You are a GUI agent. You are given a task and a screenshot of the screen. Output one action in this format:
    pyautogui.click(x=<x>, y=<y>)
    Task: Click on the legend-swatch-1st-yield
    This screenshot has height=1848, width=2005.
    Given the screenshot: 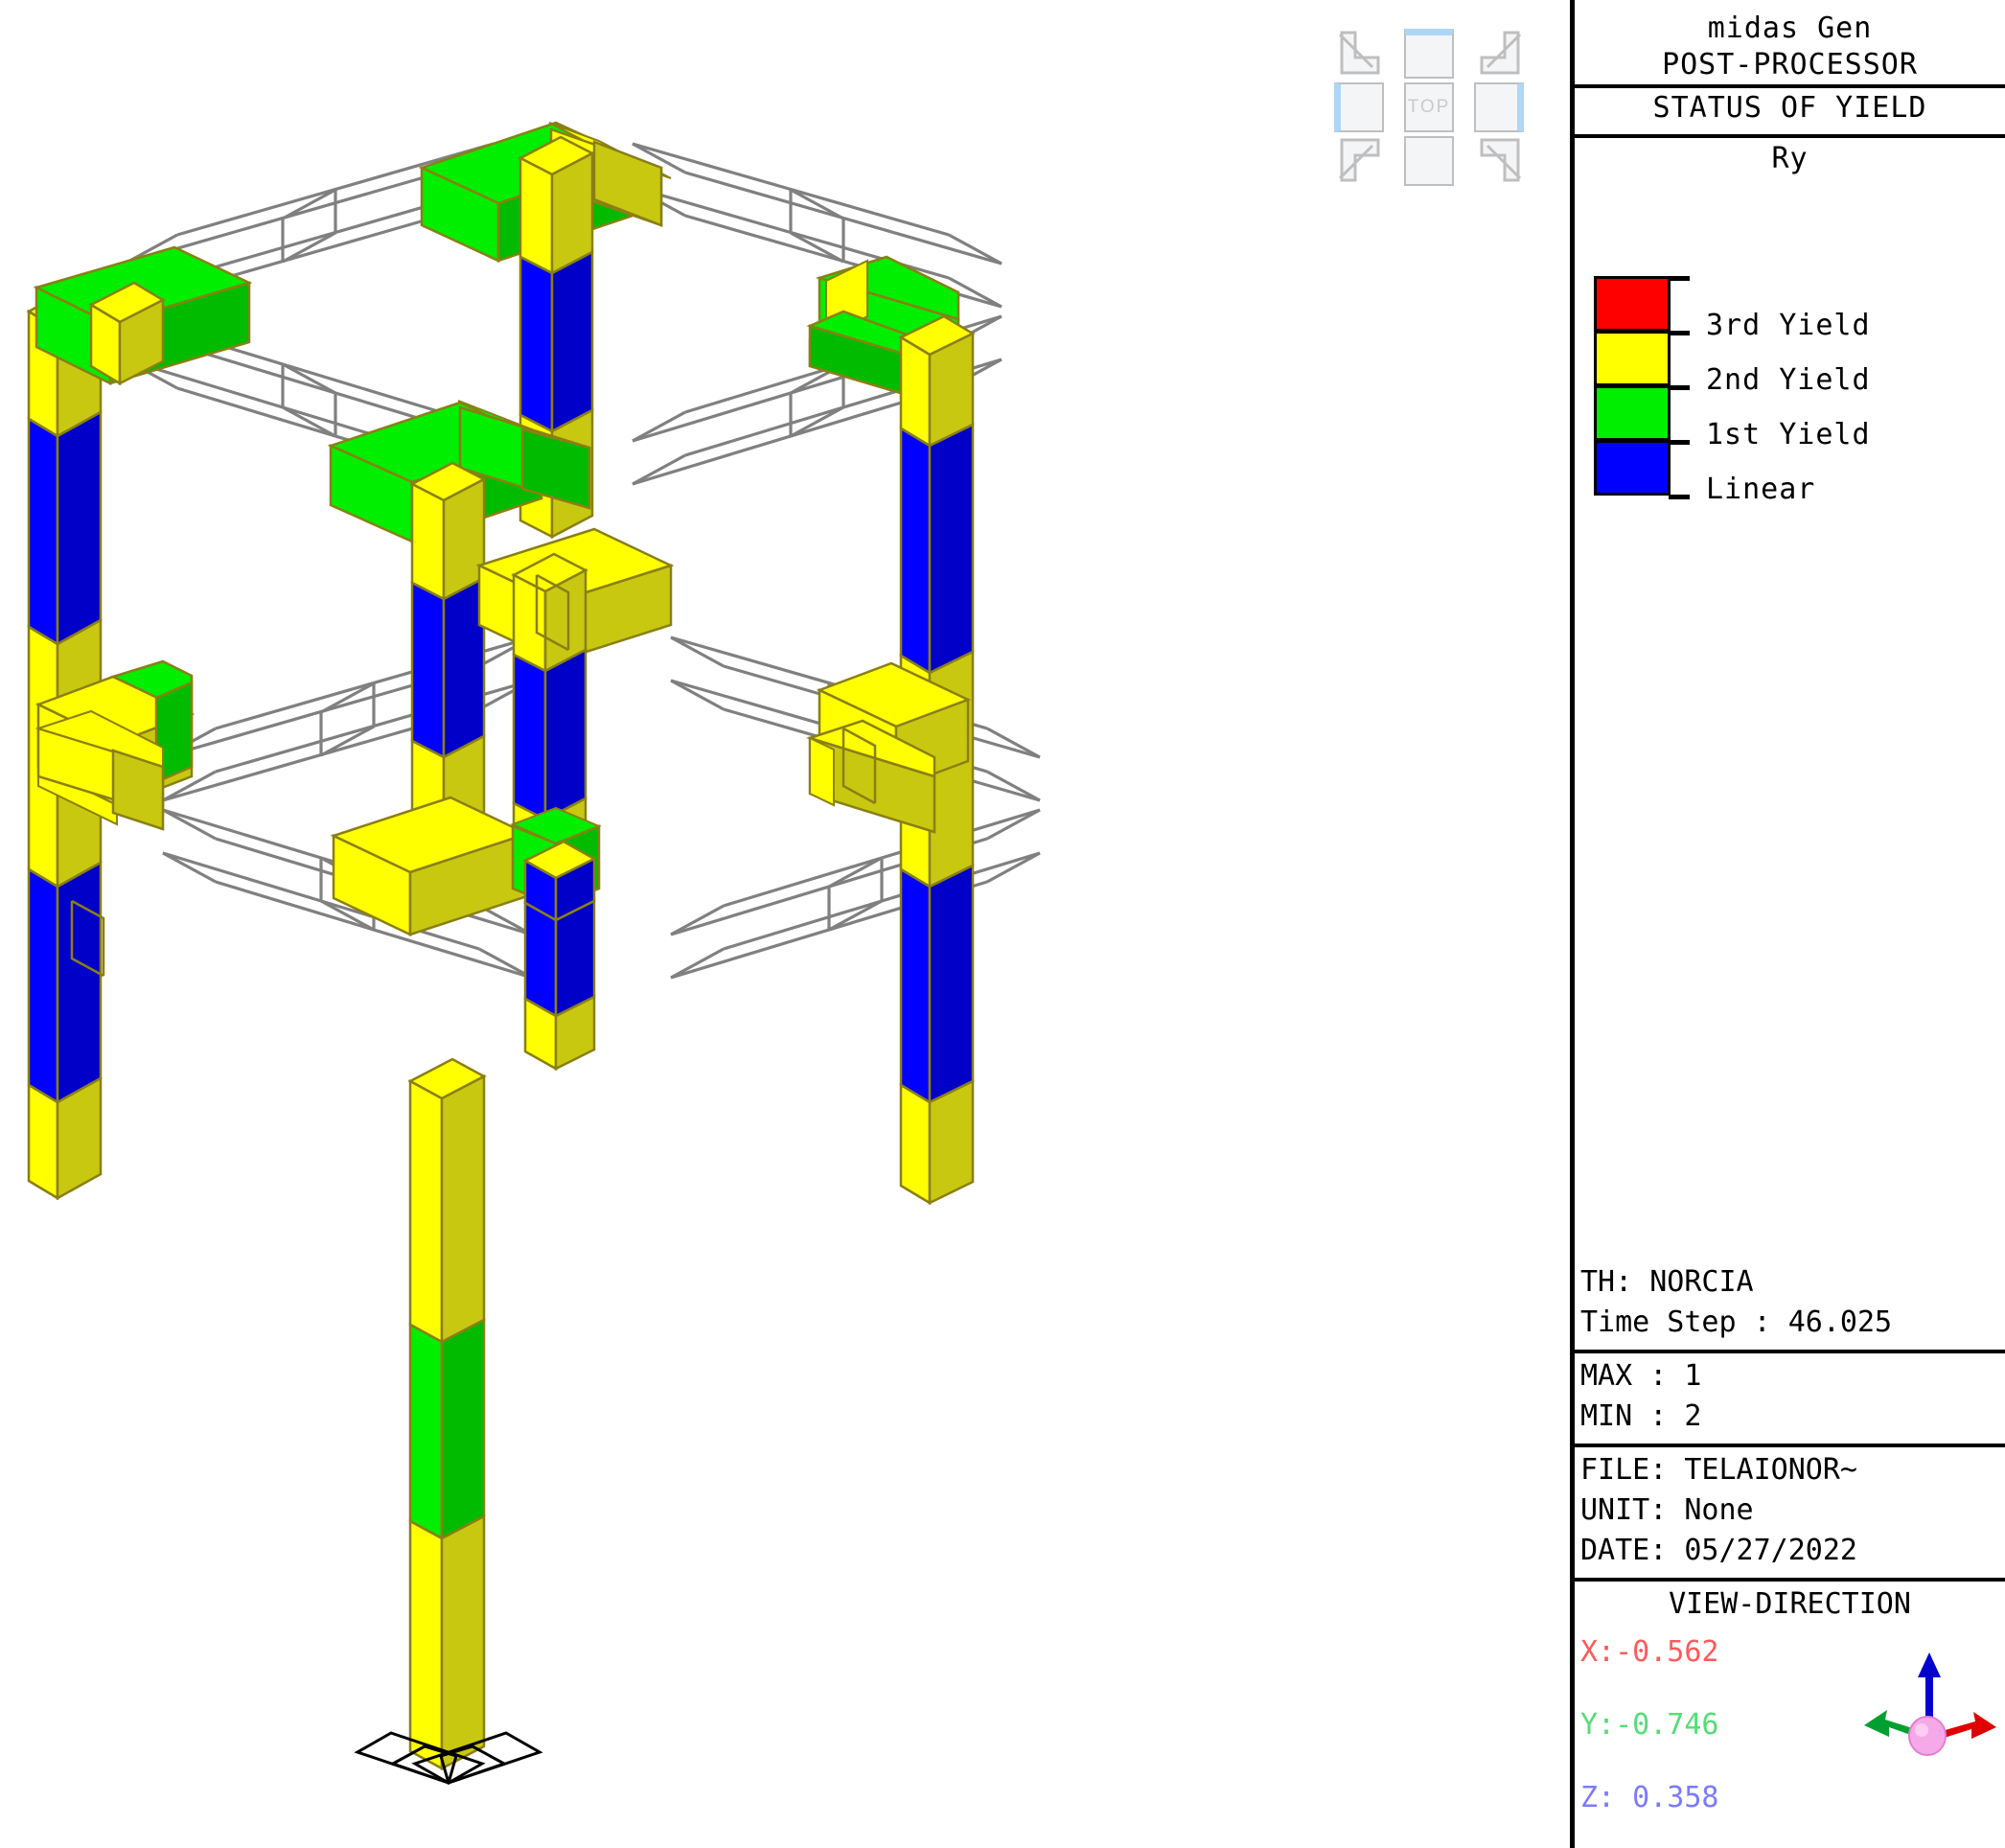 What is the action you would take?
    pyautogui.click(x=1632, y=413)
    